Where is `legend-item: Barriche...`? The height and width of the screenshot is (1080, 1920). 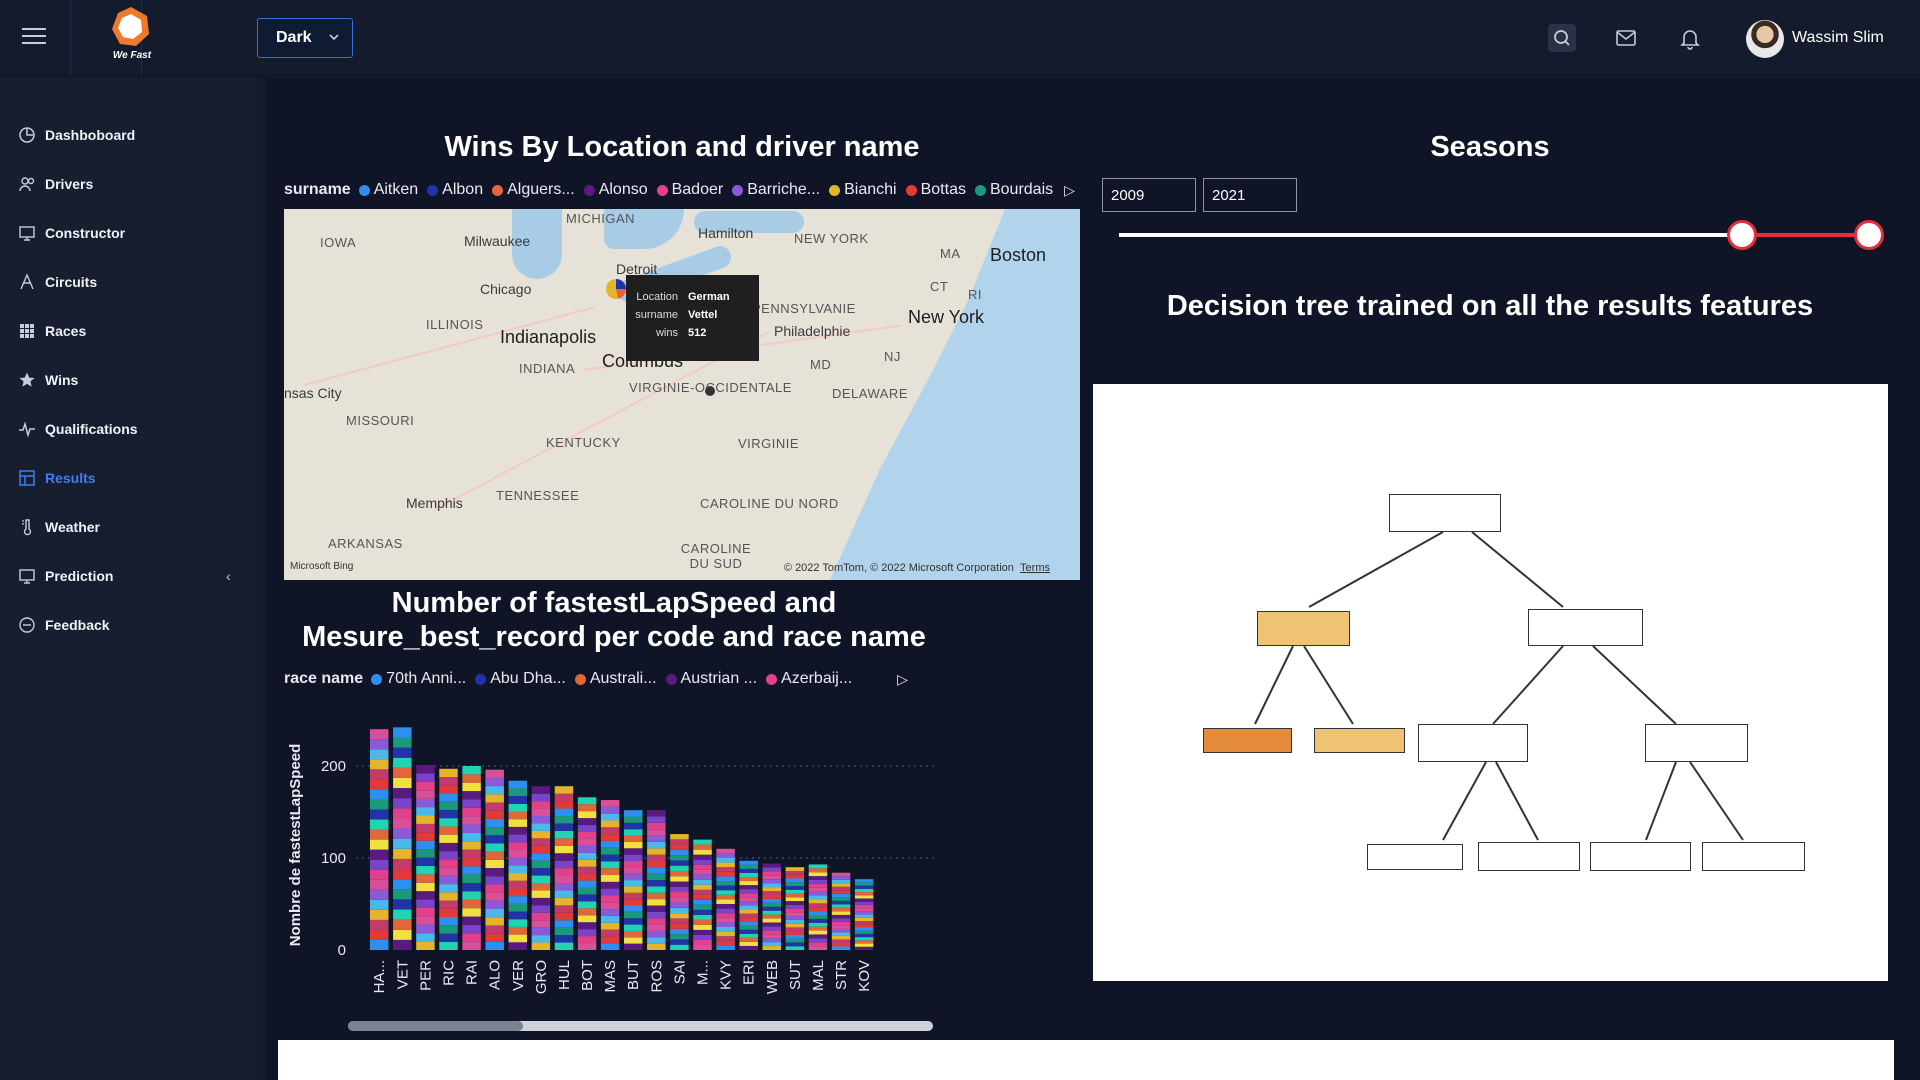
legend-item: Barriche... is located at coordinates (776, 190).